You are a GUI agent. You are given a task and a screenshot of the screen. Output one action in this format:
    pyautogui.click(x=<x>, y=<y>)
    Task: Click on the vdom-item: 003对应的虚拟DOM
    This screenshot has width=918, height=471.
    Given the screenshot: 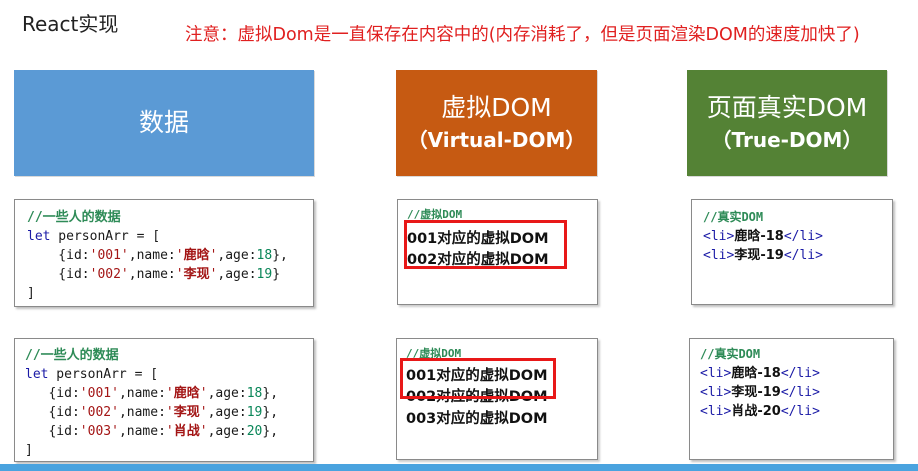 What is the action you would take?
    pyautogui.click(x=477, y=419)
    